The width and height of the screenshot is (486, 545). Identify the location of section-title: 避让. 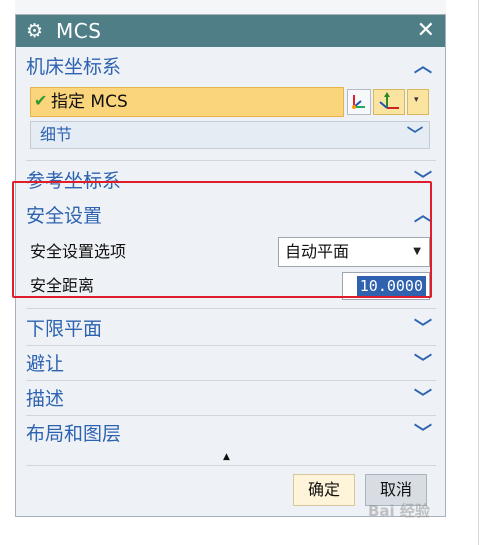
(45, 364).